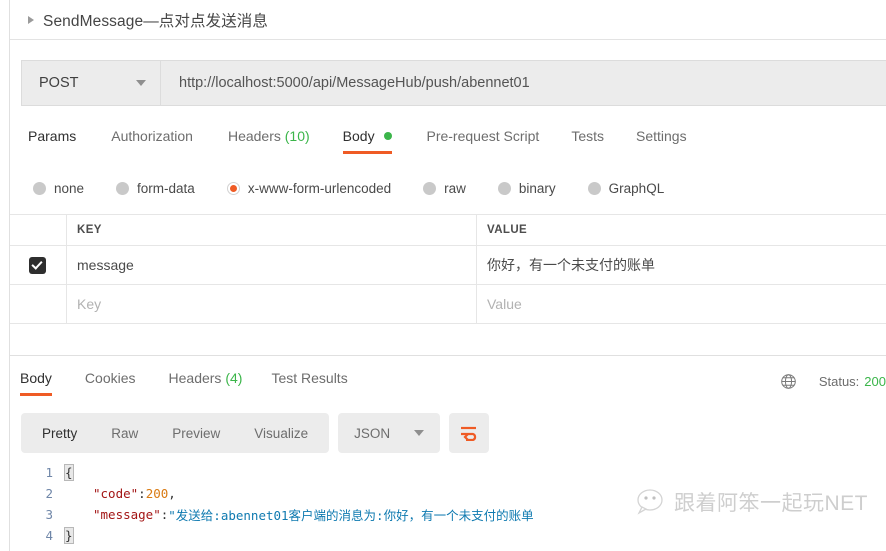  Describe the element at coordinates (196, 433) in the screenshot. I see `view-preview: Preview` at that location.